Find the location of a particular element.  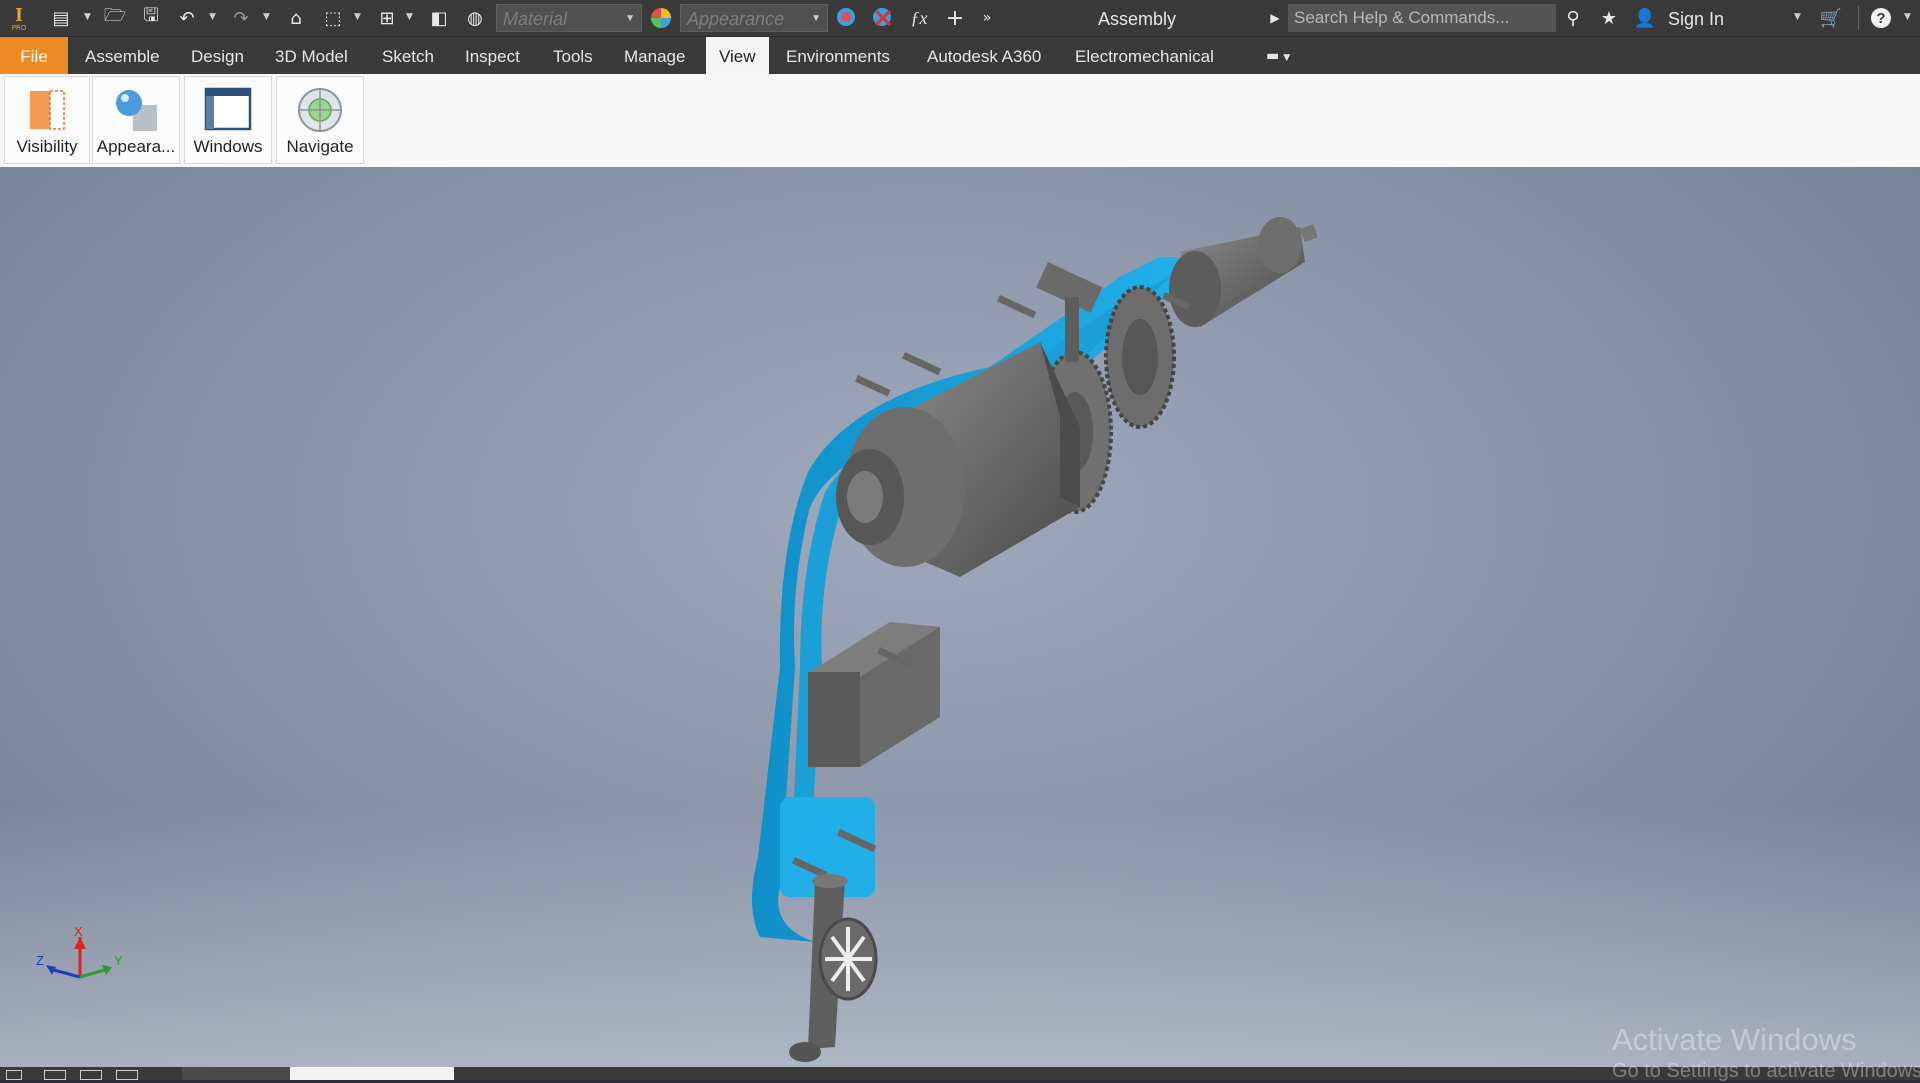

help-icon: ? is located at coordinates (1881, 18).